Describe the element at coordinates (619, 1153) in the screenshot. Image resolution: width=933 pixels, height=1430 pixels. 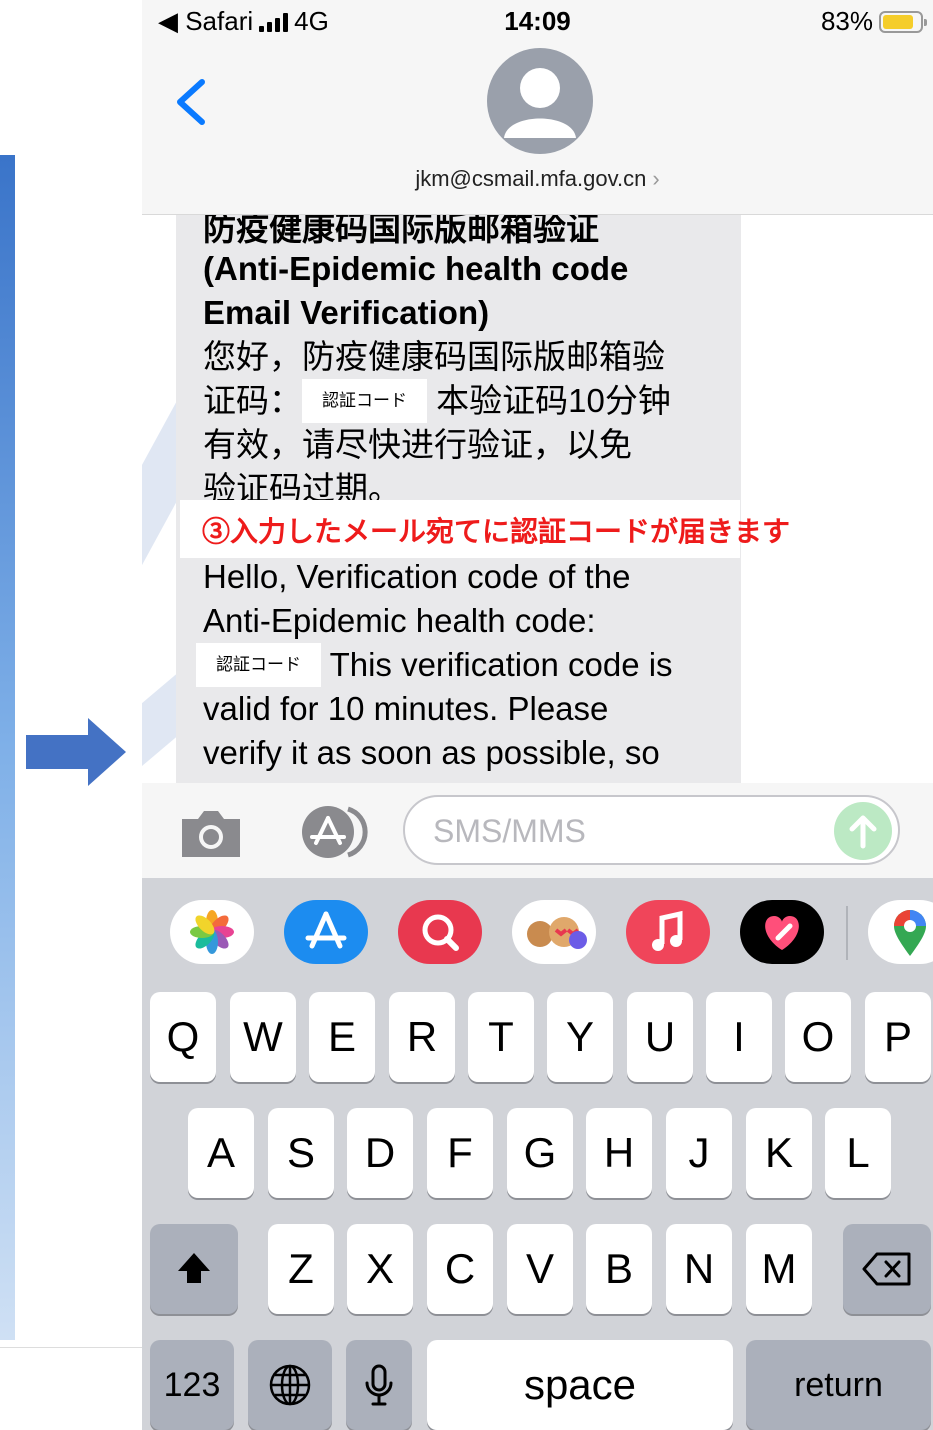
I see `key-h: H` at that location.